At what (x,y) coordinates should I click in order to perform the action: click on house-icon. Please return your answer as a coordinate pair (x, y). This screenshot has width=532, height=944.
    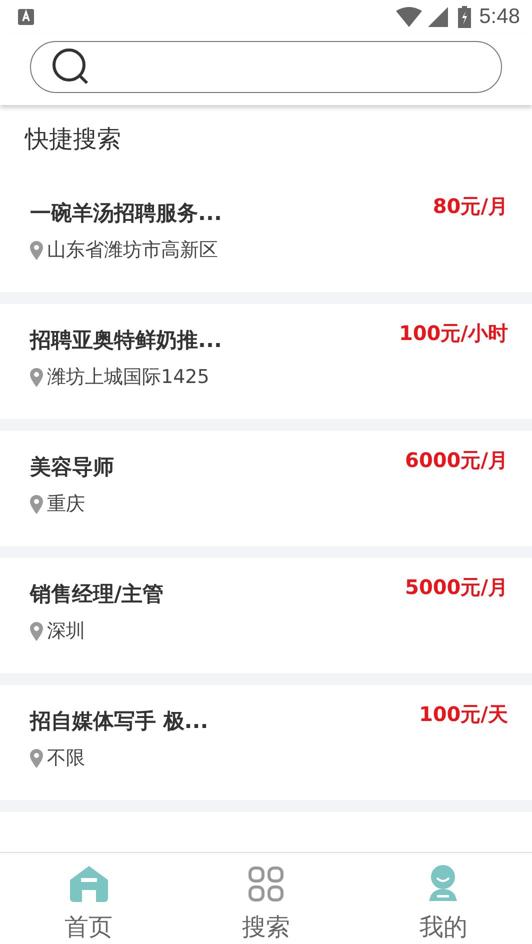
    Looking at the image, I should click on (89, 884).